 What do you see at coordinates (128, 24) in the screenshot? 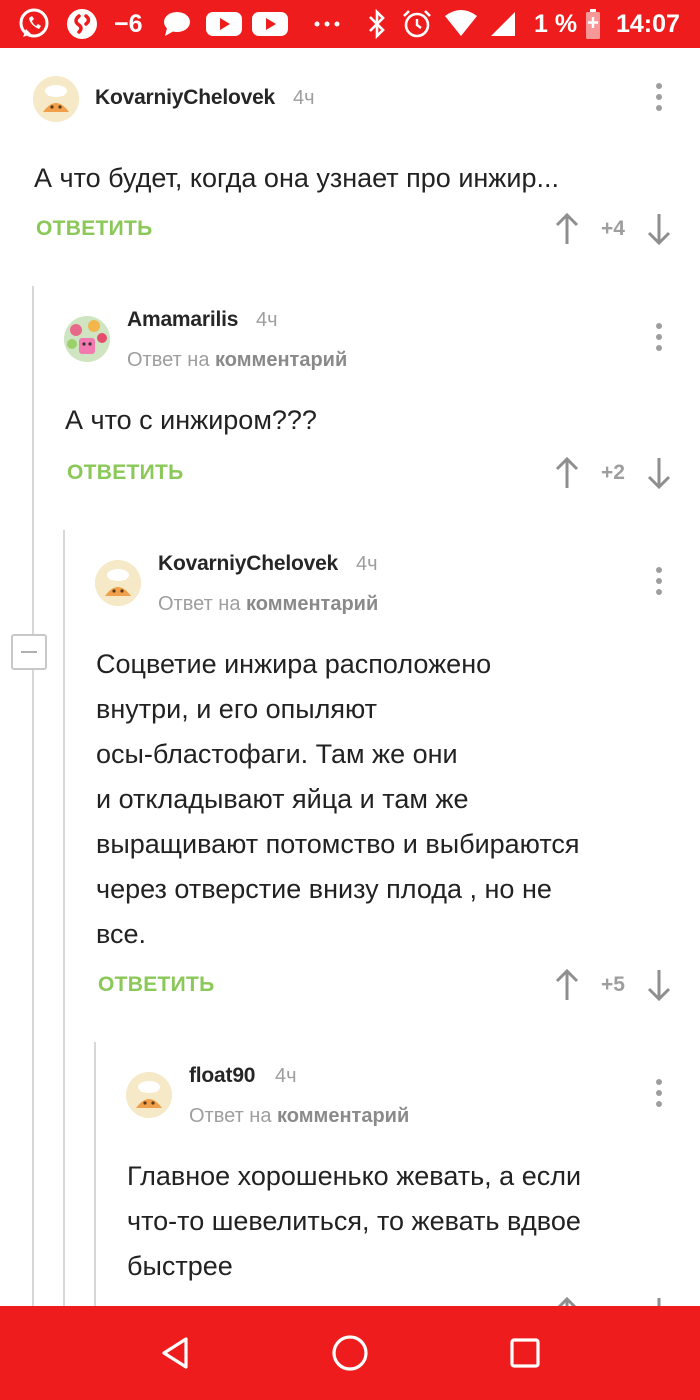
I see `temperature-text: −6` at bounding box center [128, 24].